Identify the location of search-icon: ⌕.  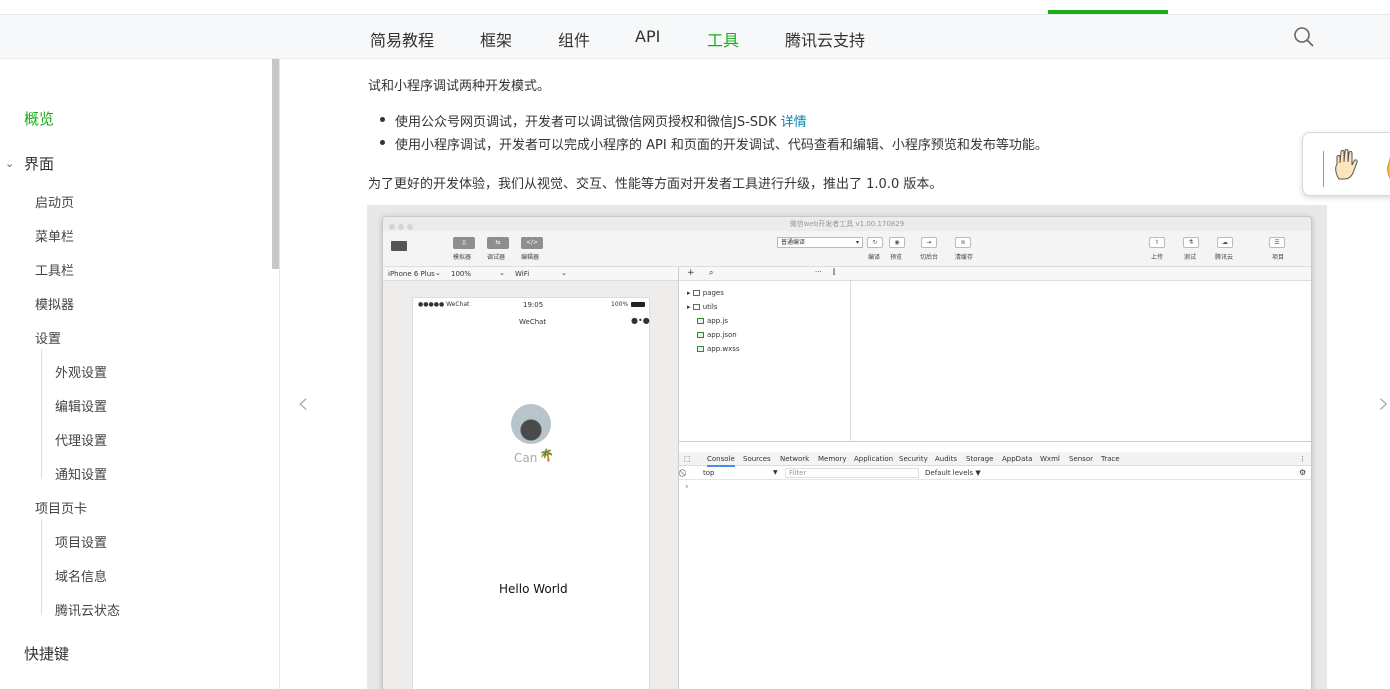
(711, 272).